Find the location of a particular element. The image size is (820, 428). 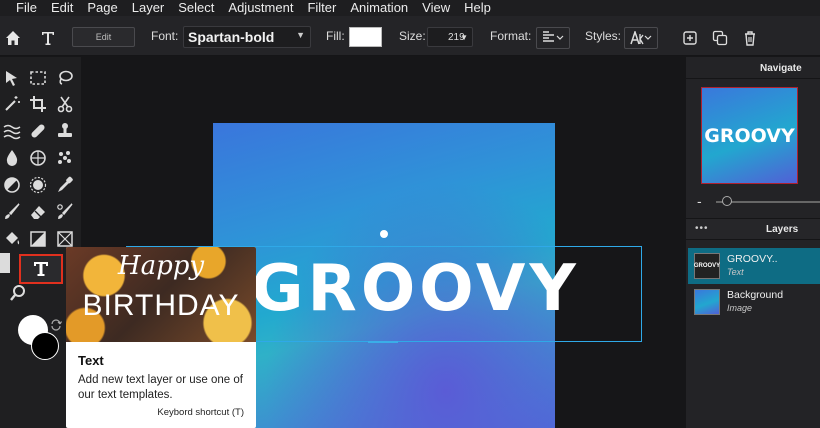

menu-edit: Edit is located at coordinates (62, 8).